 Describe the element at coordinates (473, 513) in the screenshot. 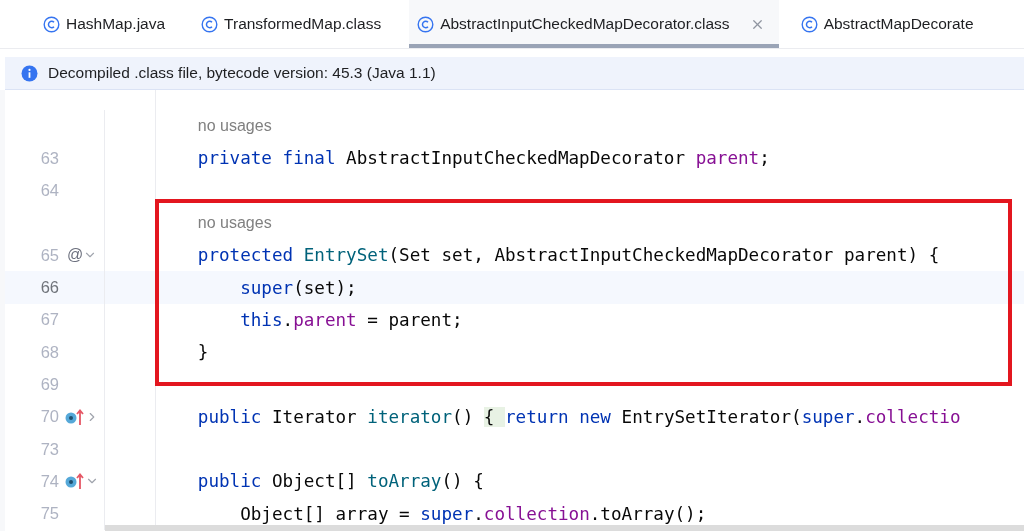

I see `code-line: Object[] array = super.collection.toArray();` at that location.